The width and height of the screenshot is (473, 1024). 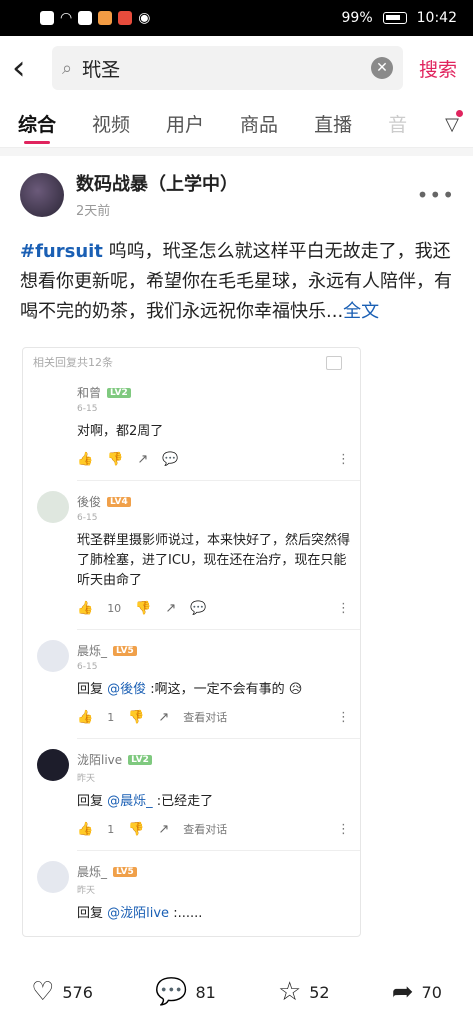 I want to click on mention: @泷陌live, so click(x=138, y=913).